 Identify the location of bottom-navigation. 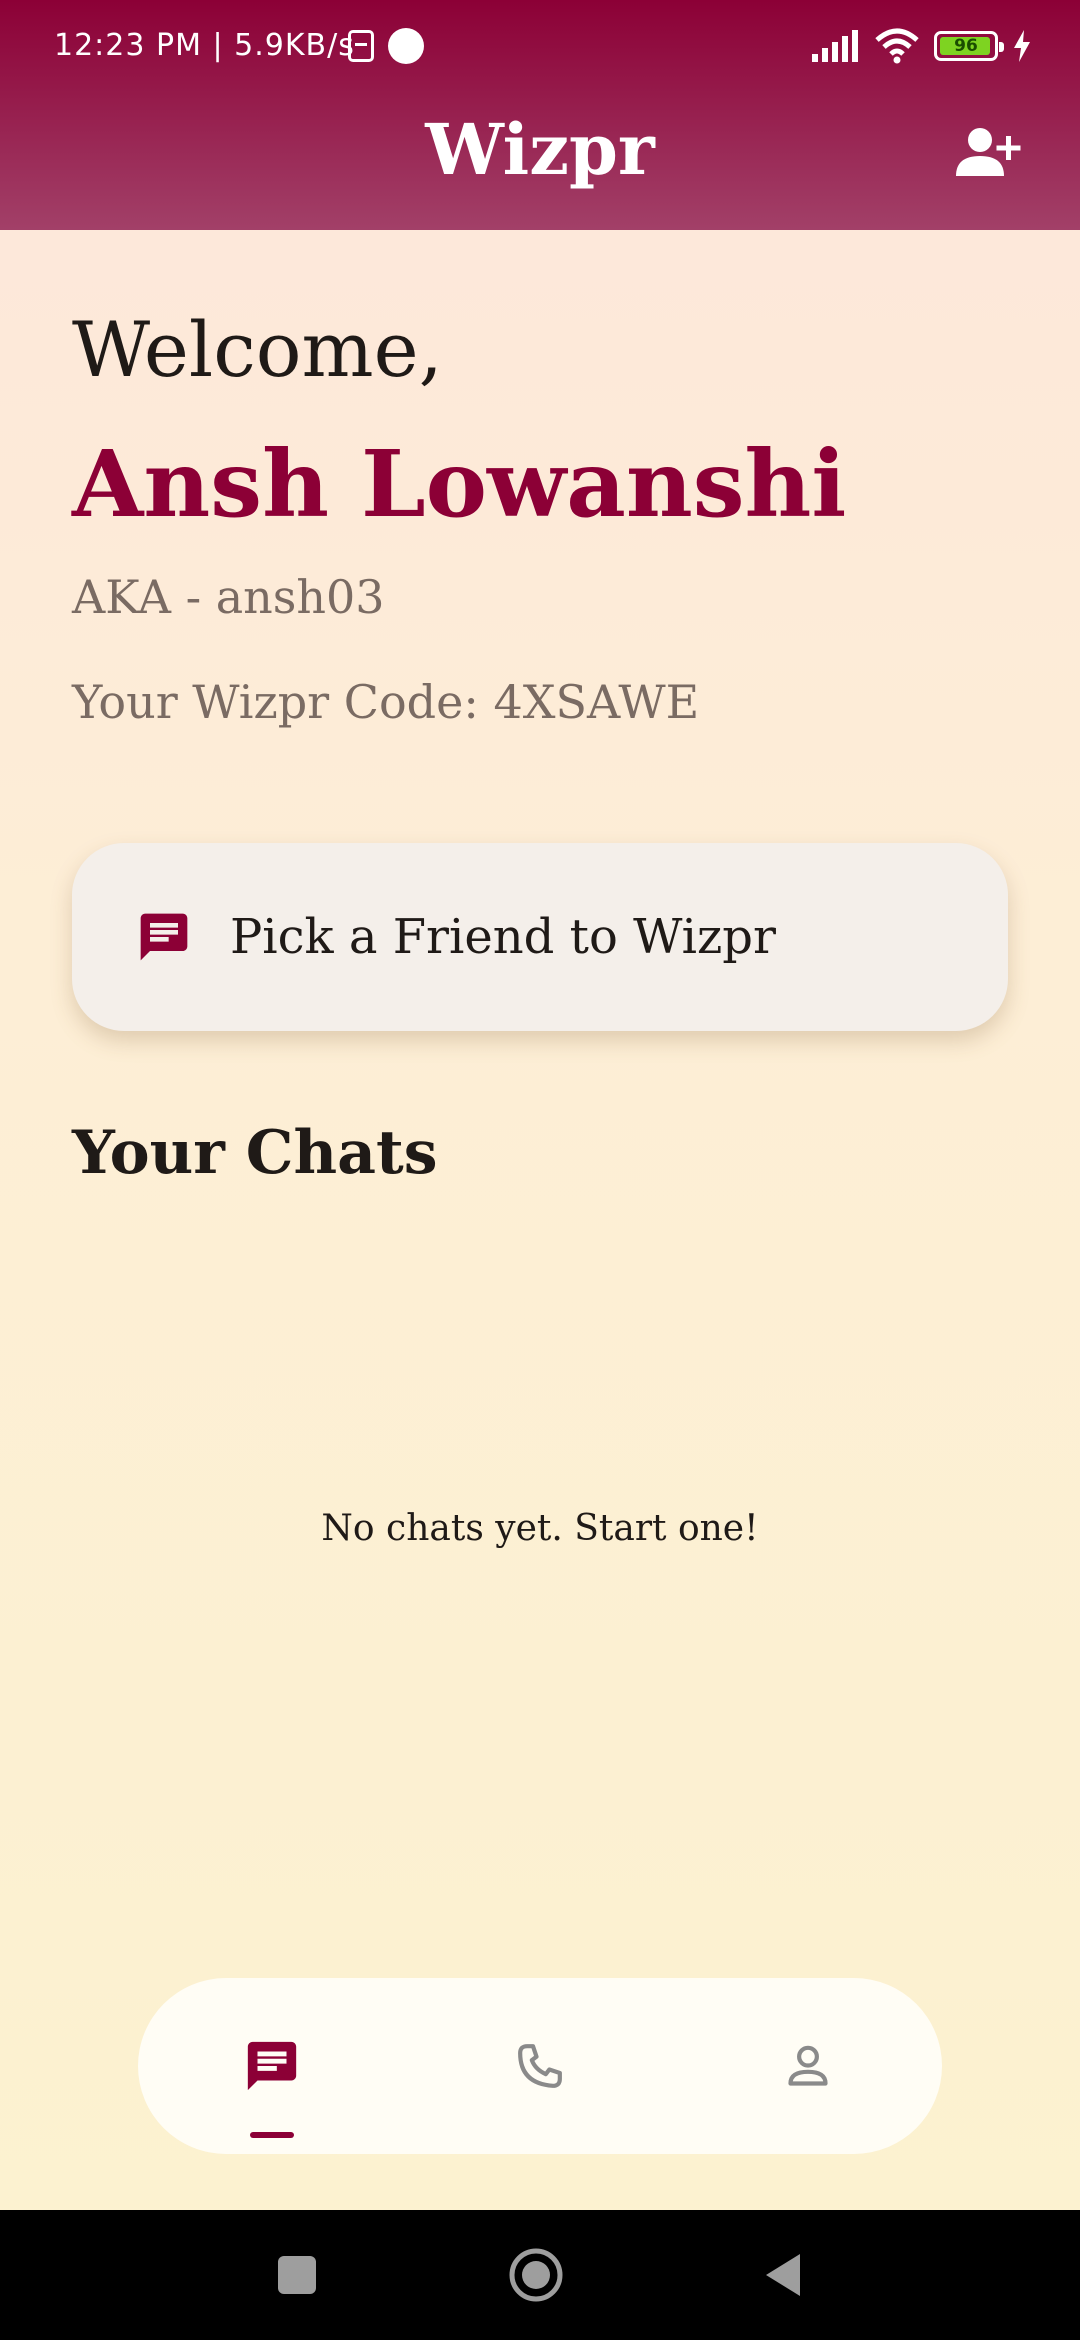
(540, 2066).